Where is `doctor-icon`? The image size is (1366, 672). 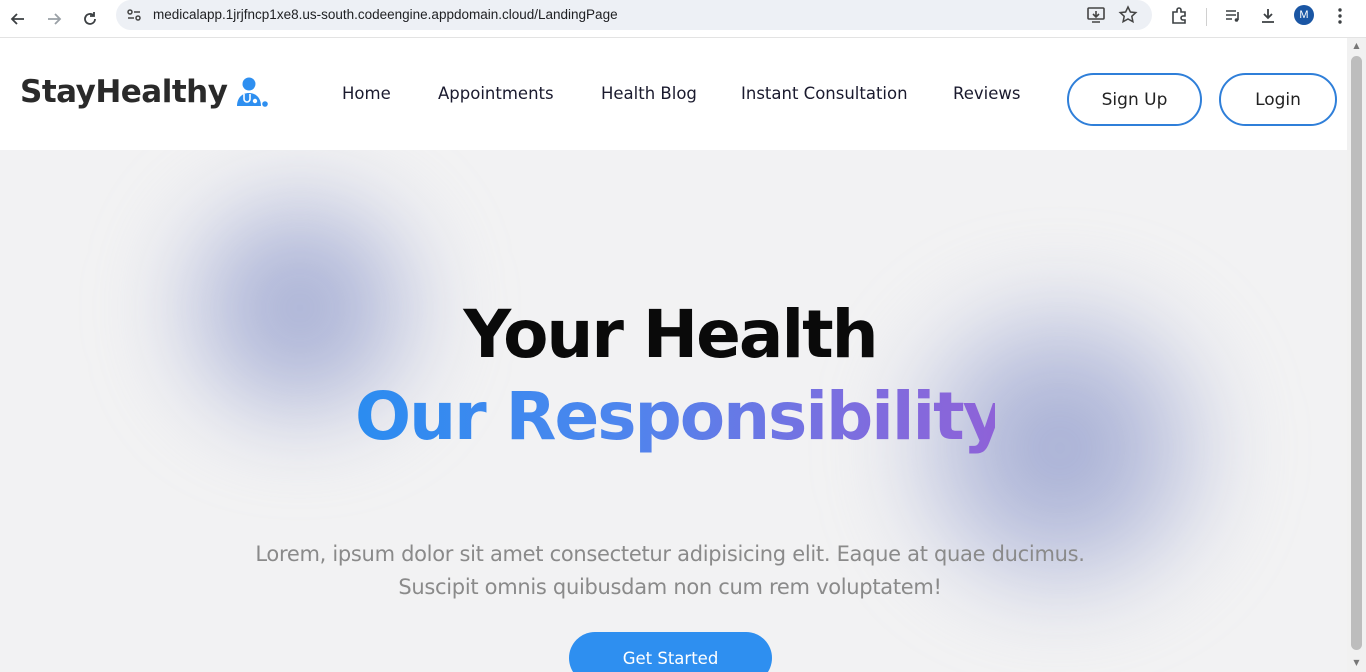 doctor-icon is located at coordinates (253, 92).